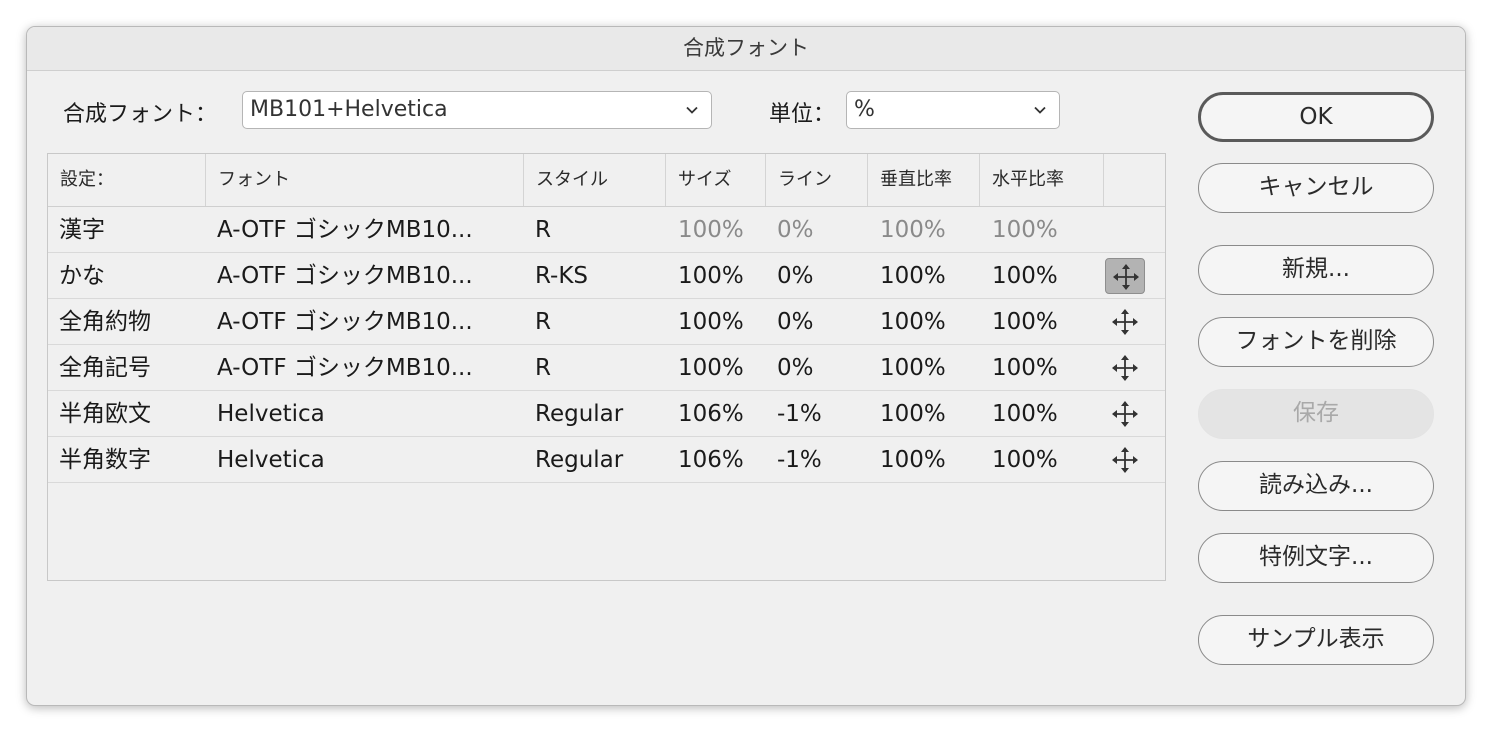 The height and width of the screenshot is (733, 1493). What do you see at coordinates (1316, 117) in the screenshot?
I see `ok-button: OK` at bounding box center [1316, 117].